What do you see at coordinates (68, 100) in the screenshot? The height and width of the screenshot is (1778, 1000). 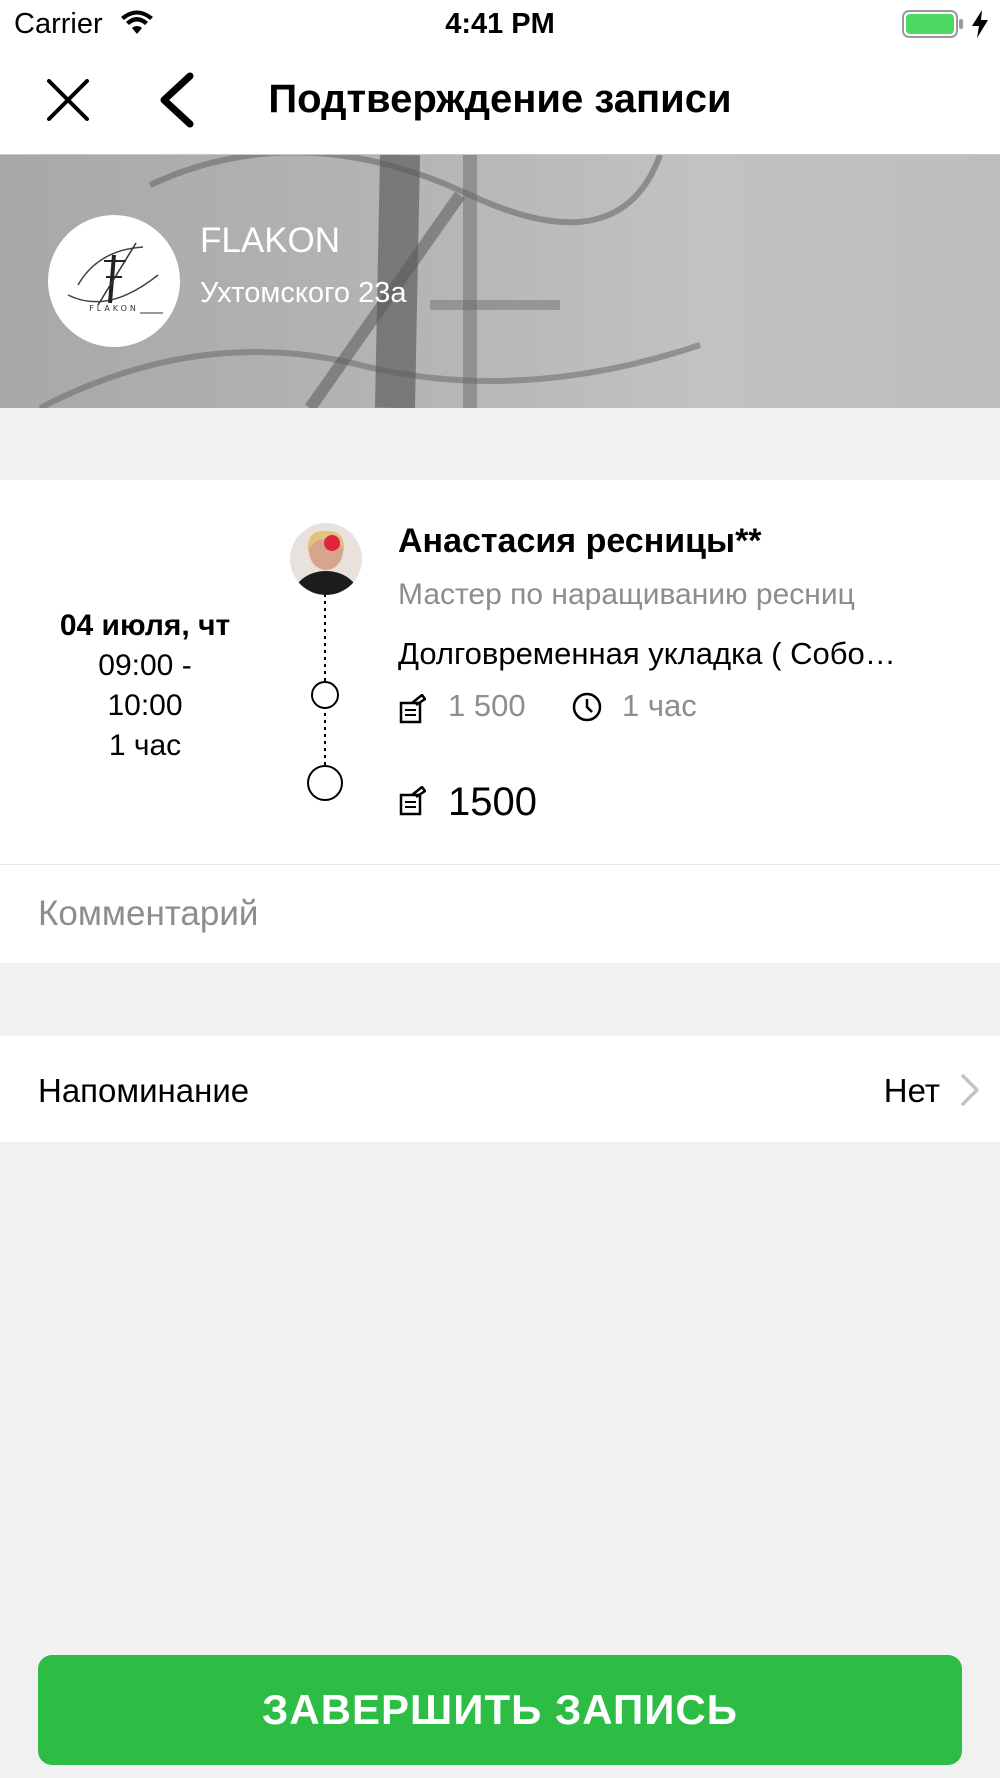 I see `close-icon` at bounding box center [68, 100].